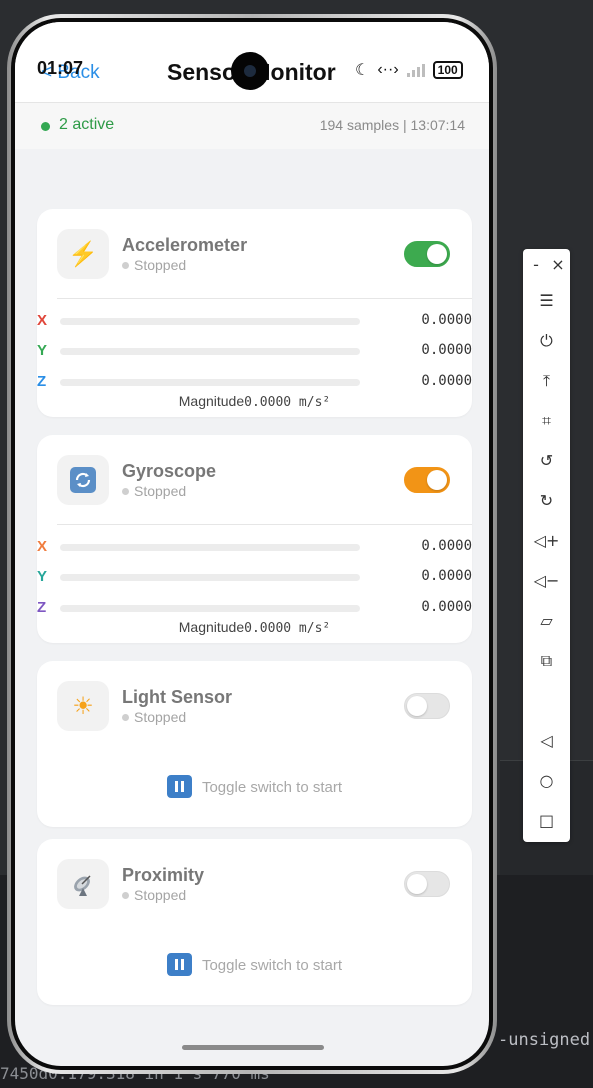 Image resolution: width=593 pixels, height=1088 pixels. What do you see at coordinates (447, 70) in the screenshot?
I see `battery-icon: 100` at bounding box center [447, 70].